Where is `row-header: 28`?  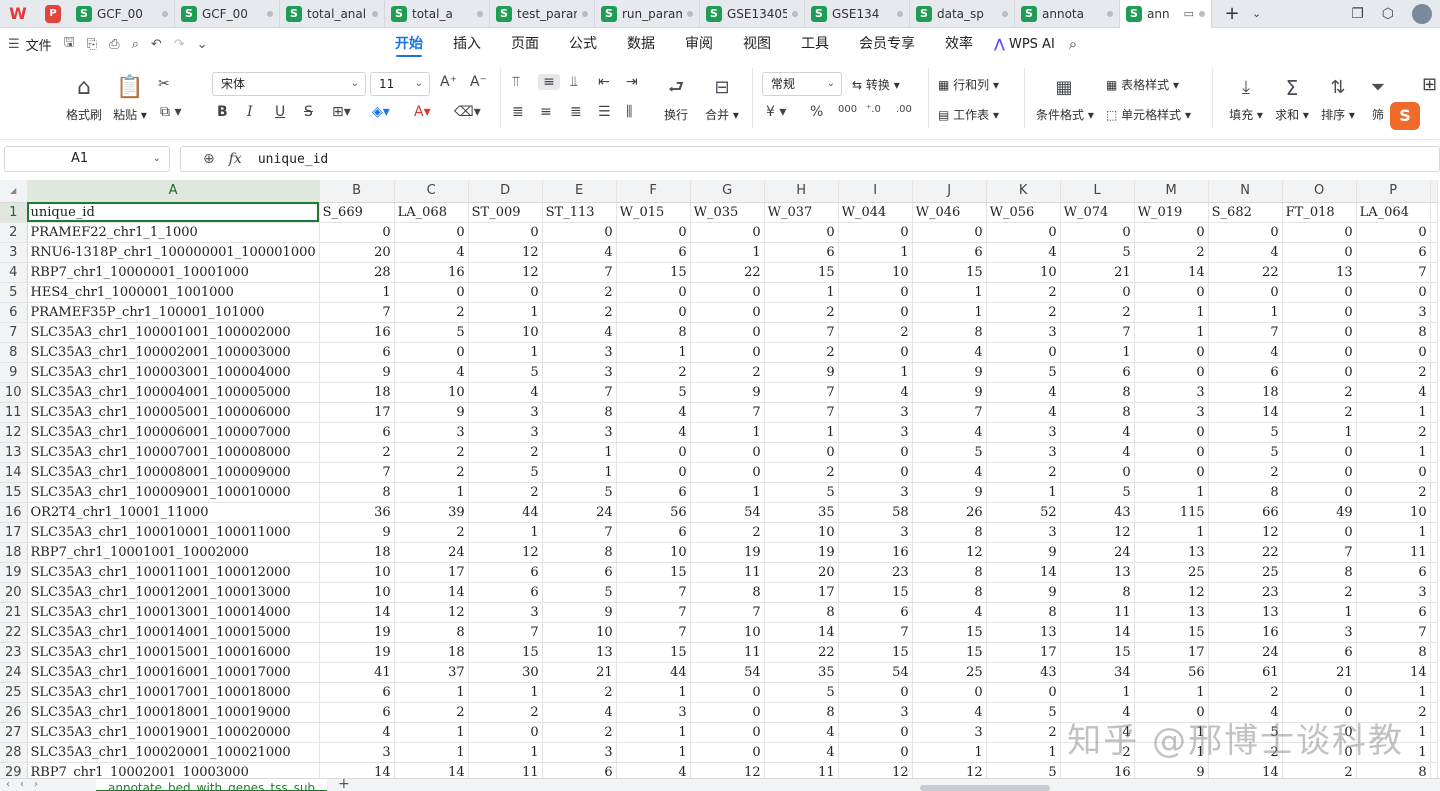
row-header: 28 is located at coordinates (14, 752).